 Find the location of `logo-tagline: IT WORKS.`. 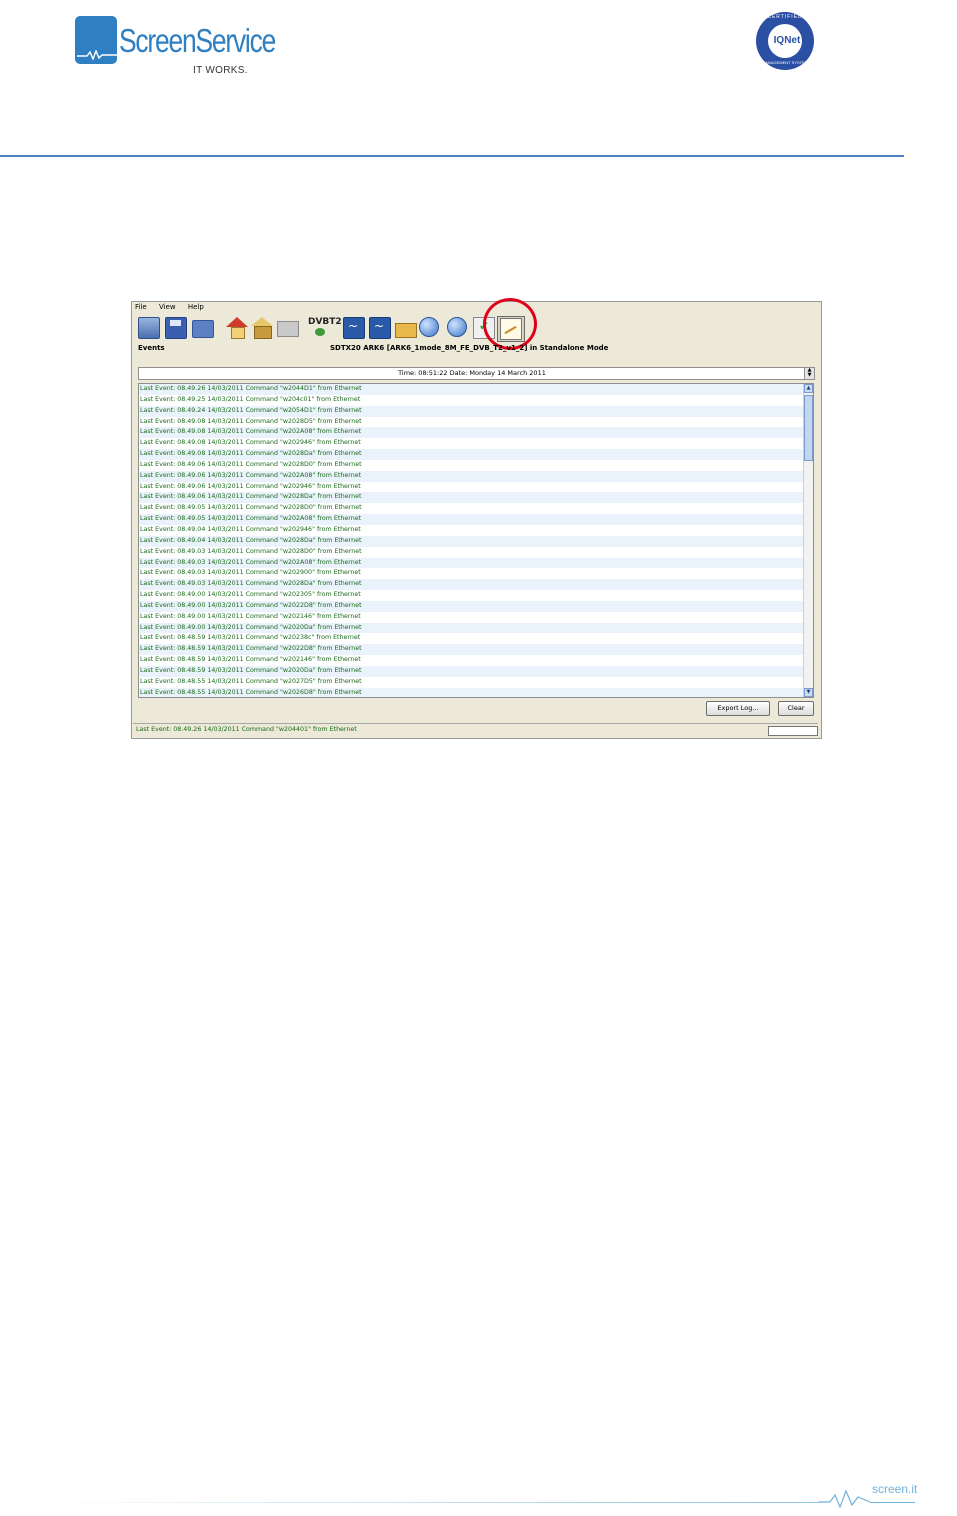

logo-tagline: IT WORKS. is located at coordinates (220, 70).